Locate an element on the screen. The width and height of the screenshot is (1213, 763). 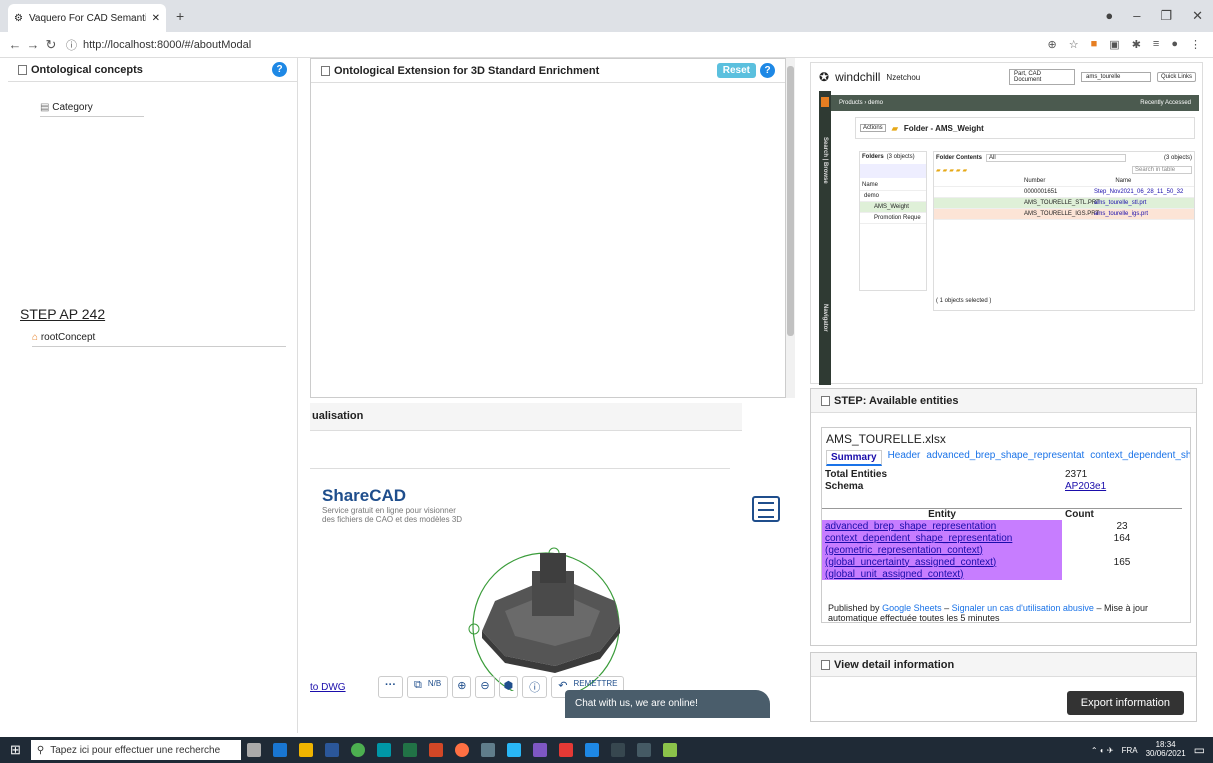
start-icon: ⊞ is located at coordinates (15, 750).